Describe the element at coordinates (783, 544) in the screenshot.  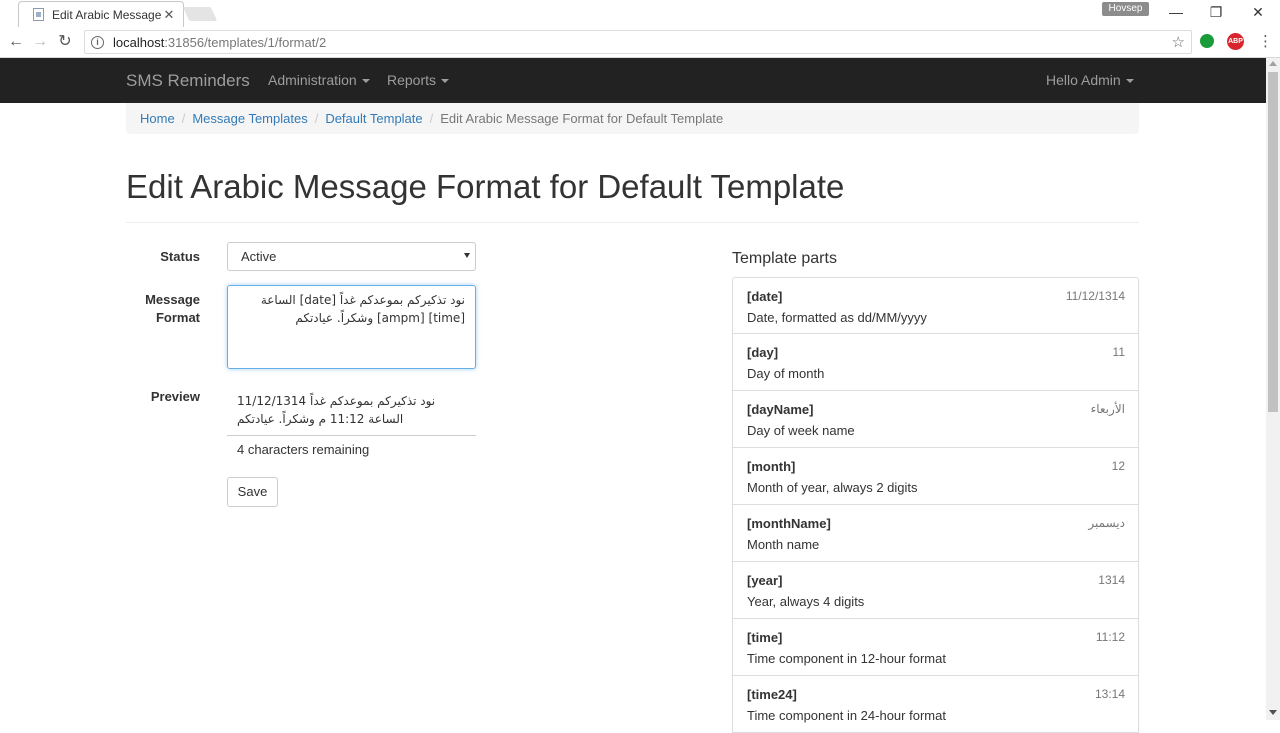
I see `template-part-description: Month name` at that location.